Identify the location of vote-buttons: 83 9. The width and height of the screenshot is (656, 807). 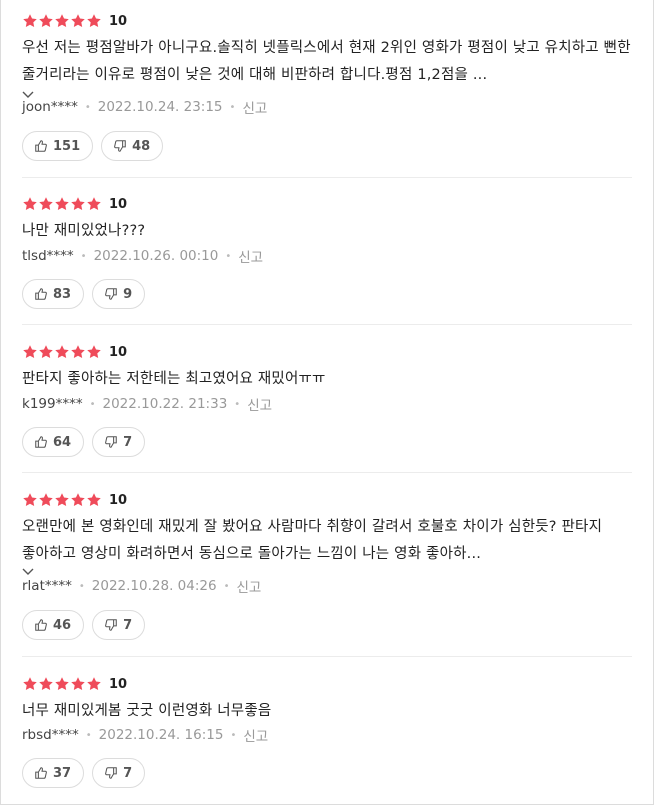
(84, 294).